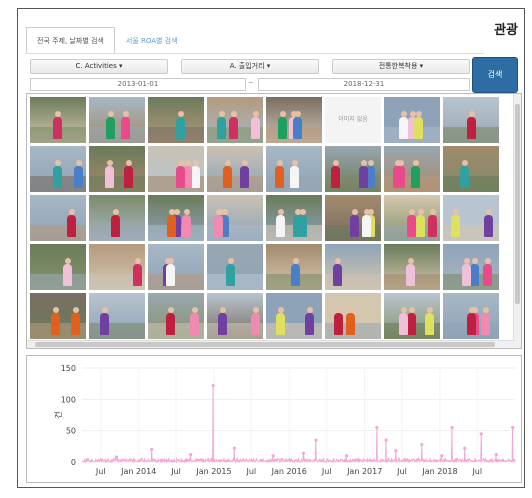  I want to click on tab-seoul-roa-search: 서울 ROA별 검색, so click(151, 40).